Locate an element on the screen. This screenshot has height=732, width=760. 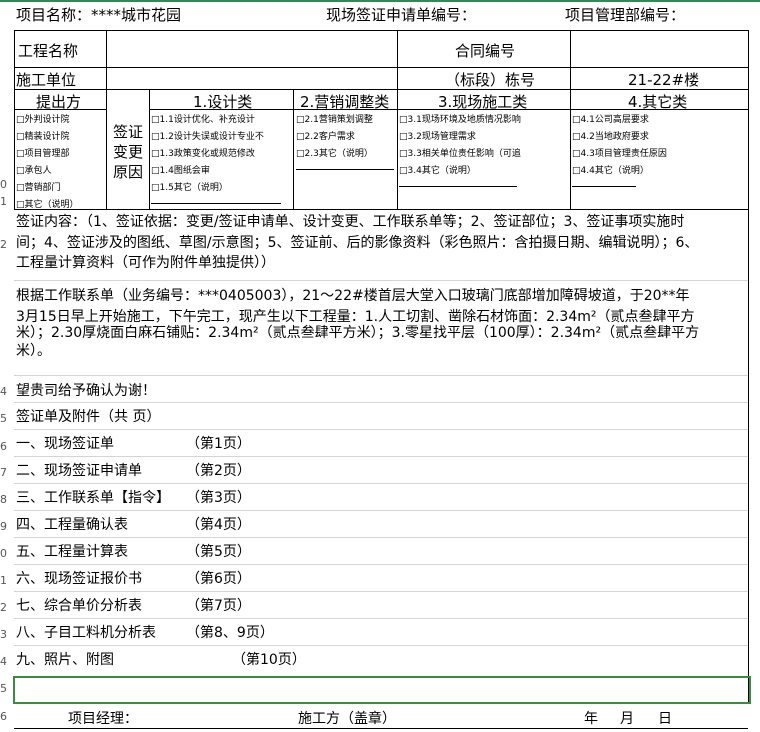
attachment-page: （第3页） is located at coordinates (218, 498).